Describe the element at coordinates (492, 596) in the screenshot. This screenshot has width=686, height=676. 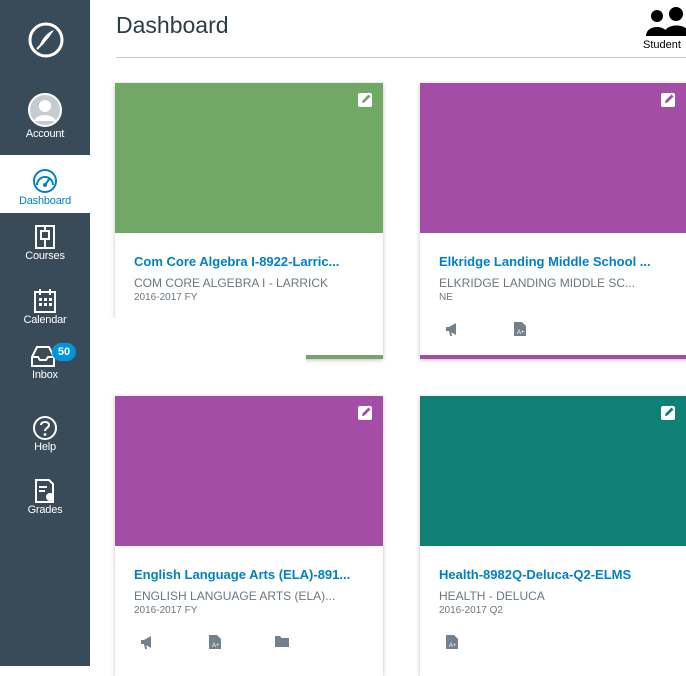
I see `course-card-subtitle: HEALTH - DELUCA` at that location.